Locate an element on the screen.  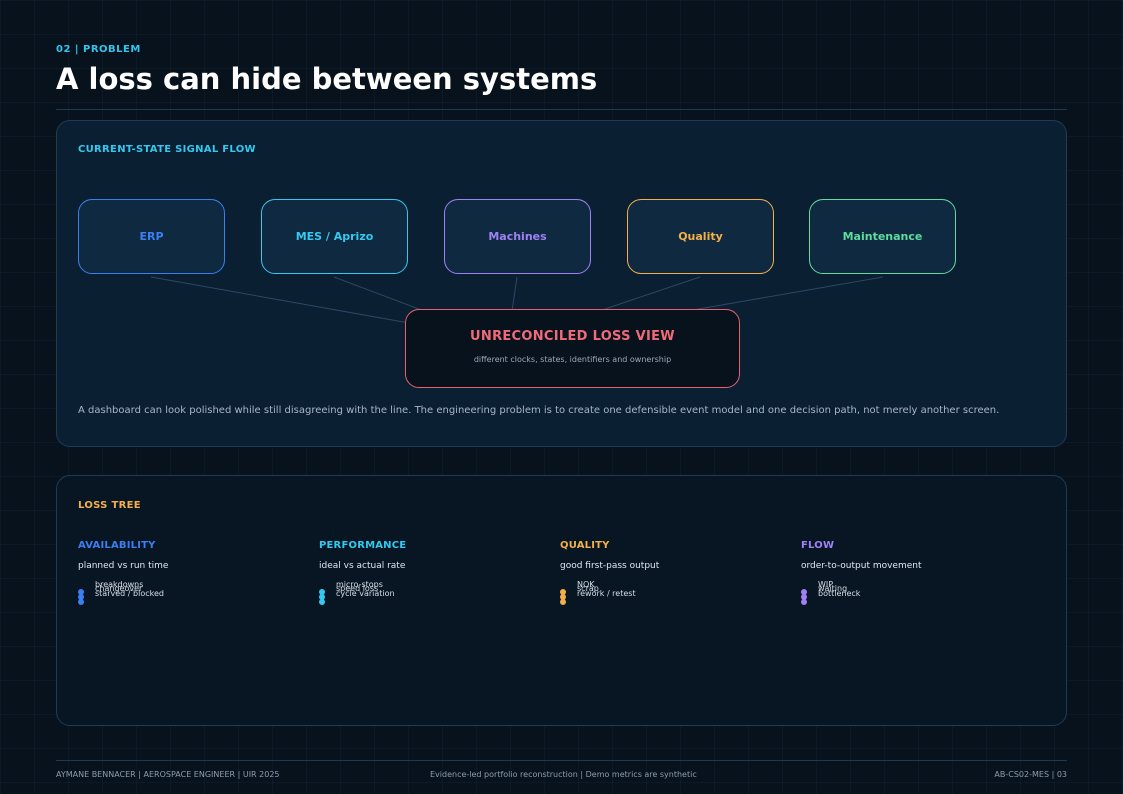
system-label-quality: Quality is located at coordinates (700, 236).